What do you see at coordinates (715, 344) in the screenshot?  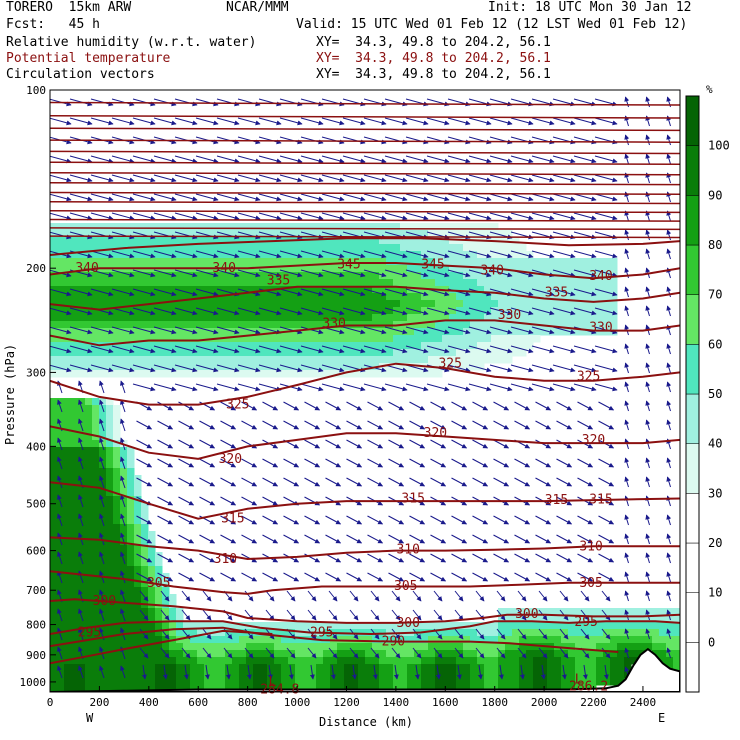 I see `colorbar-label: 60` at bounding box center [715, 344].